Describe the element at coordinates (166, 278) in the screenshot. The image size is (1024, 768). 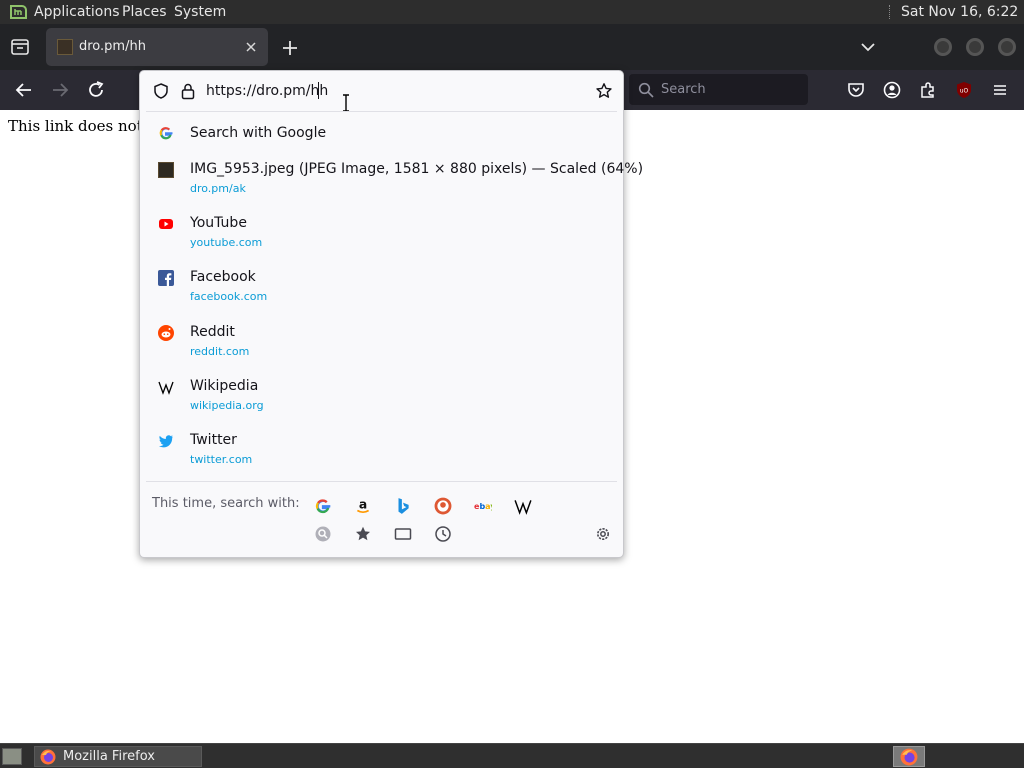
I see `facebook-icon` at that location.